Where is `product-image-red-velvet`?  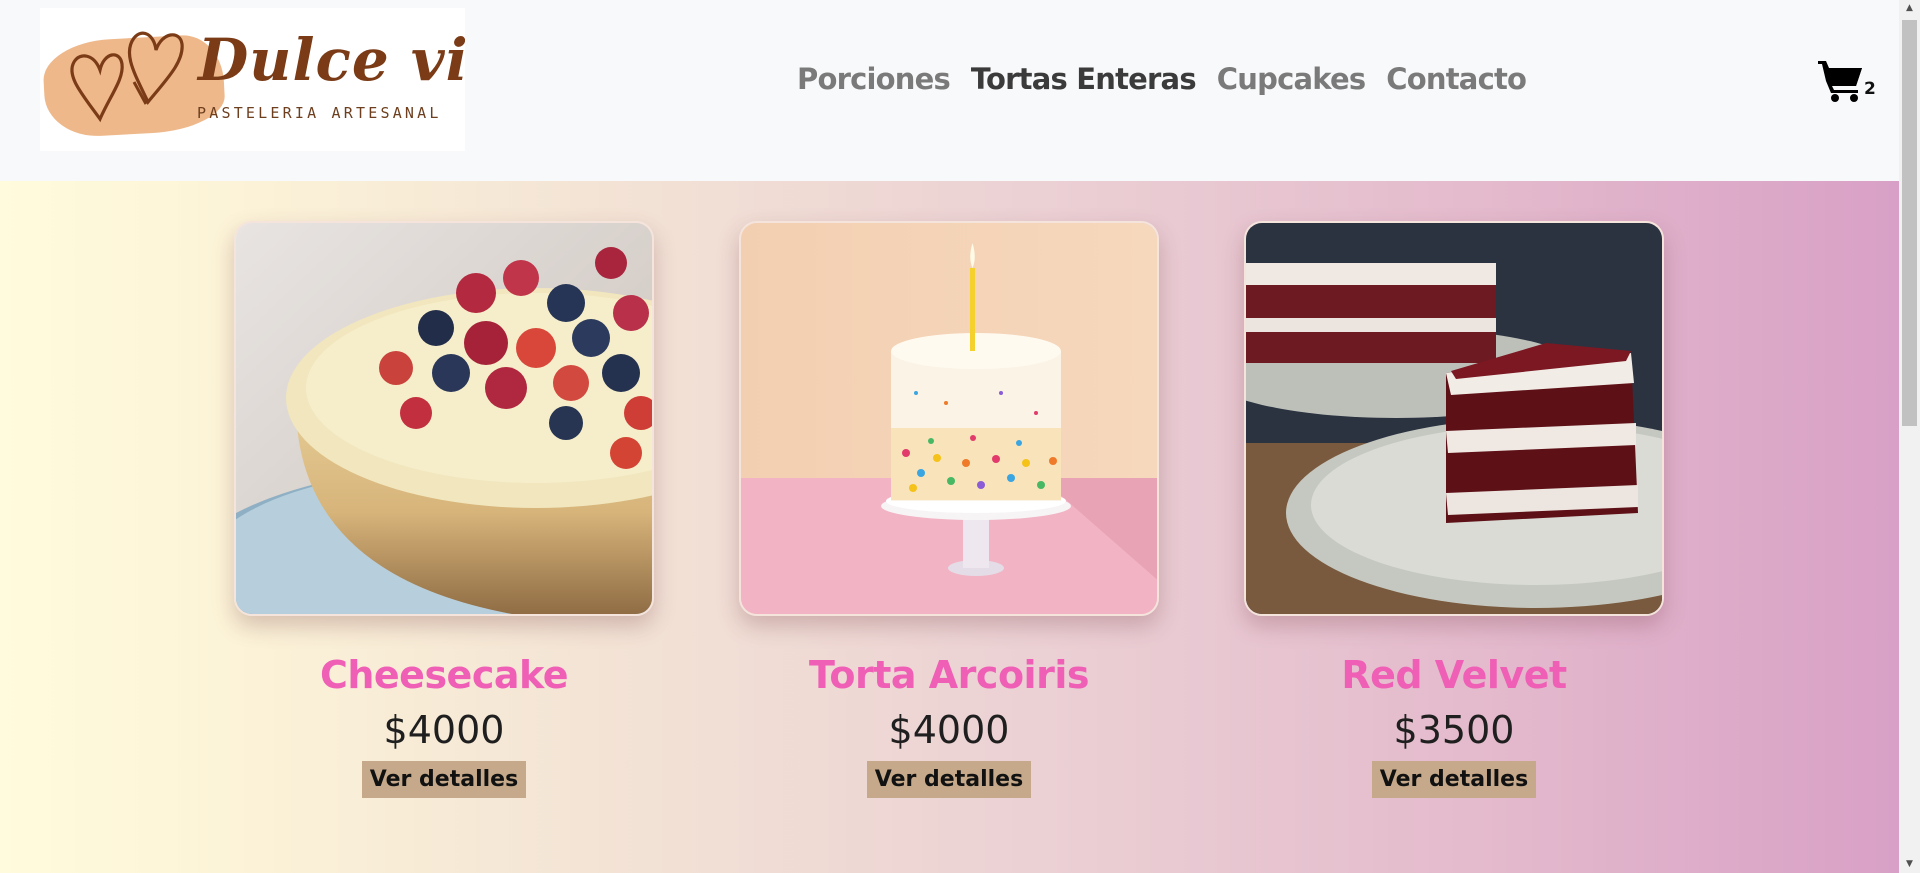
product-image-red-velvet is located at coordinates (1454, 418).